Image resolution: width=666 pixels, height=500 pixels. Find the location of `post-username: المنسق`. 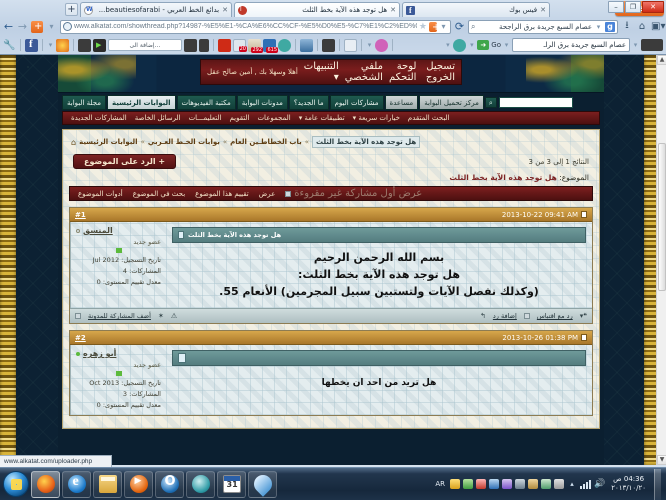

post-username: المنسق is located at coordinates (118, 230).